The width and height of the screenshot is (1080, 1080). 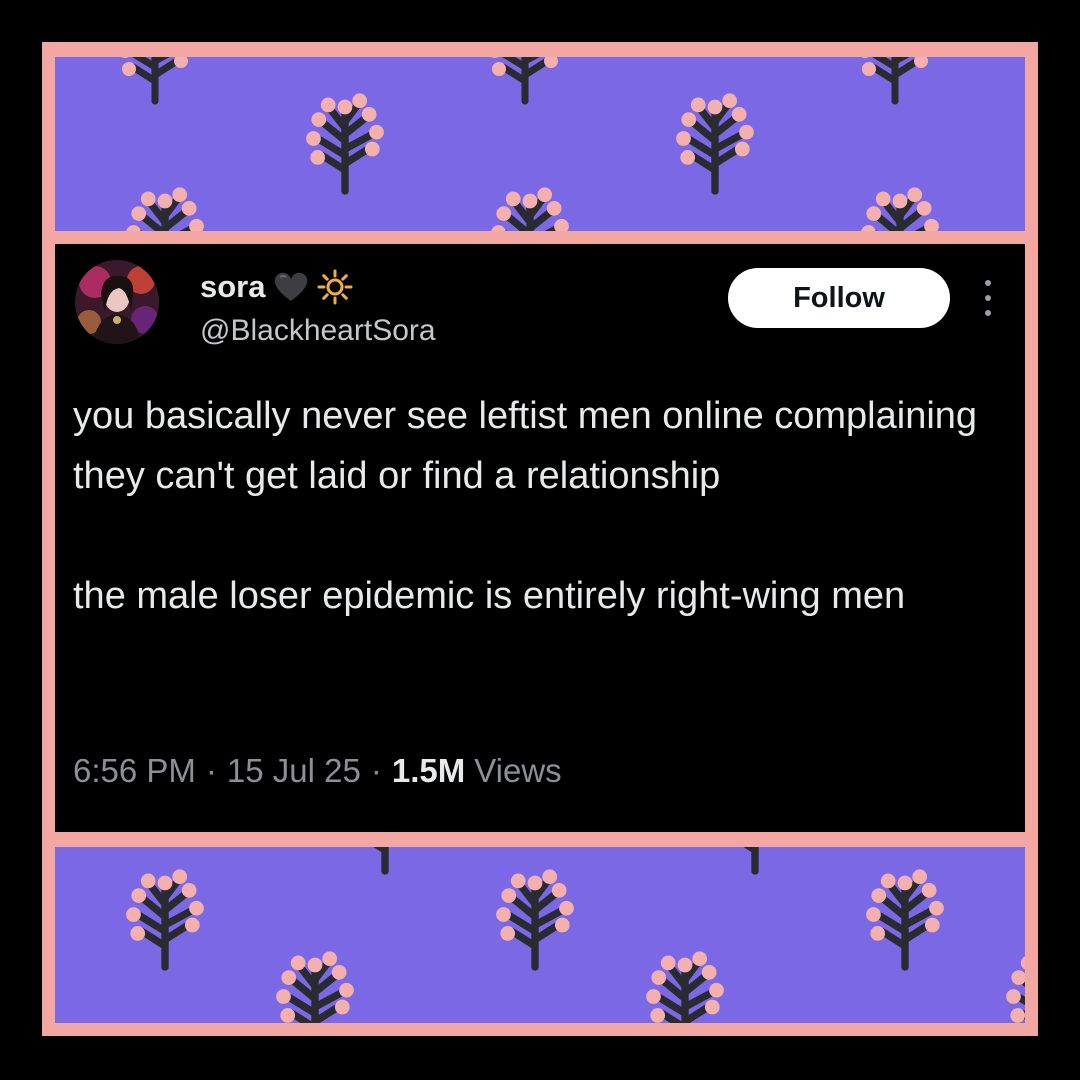 I want to click on profile-photo-icon, so click(x=117, y=302).